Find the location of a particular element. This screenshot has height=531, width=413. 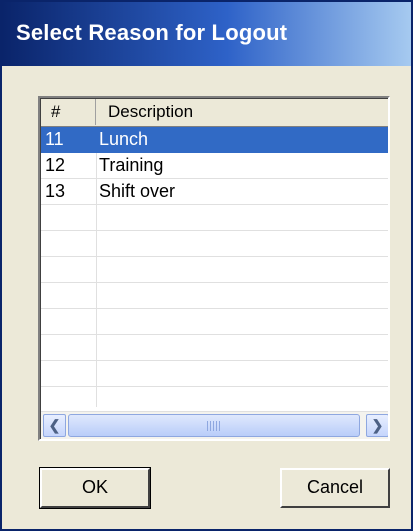

cancel-button: Cancel is located at coordinates (335, 488).